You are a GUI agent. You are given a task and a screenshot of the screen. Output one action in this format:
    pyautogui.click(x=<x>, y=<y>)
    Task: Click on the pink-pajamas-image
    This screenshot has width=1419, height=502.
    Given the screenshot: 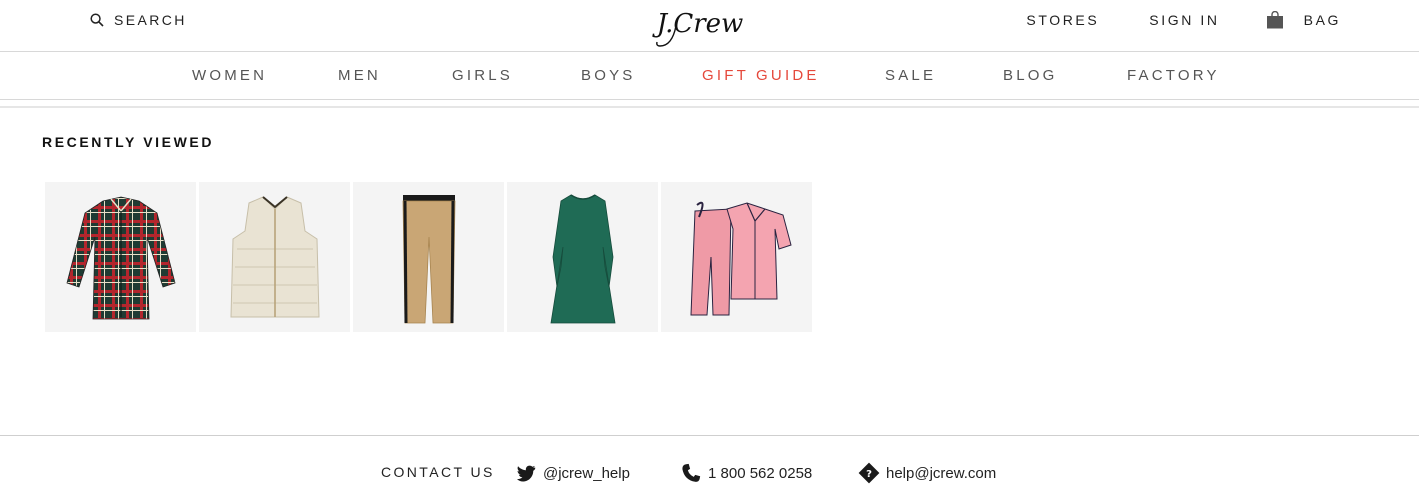 What is the action you would take?
    pyautogui.click(x=740, y=258)
    